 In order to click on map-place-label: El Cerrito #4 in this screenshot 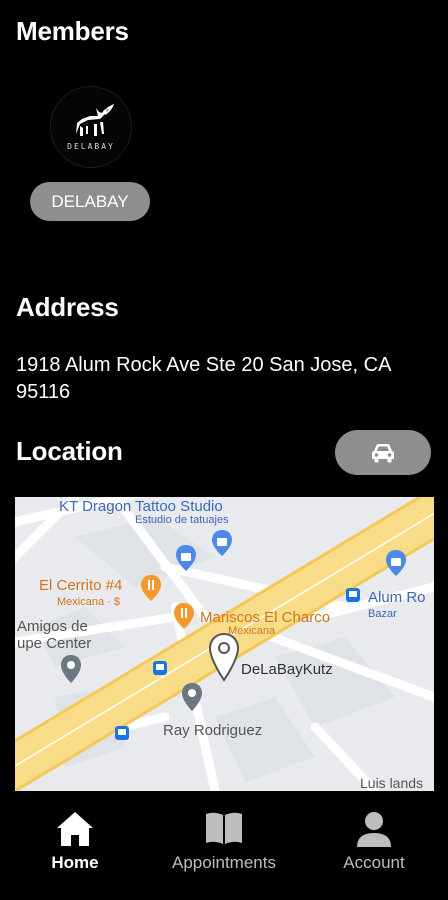, I will do `click(81, 585)`.